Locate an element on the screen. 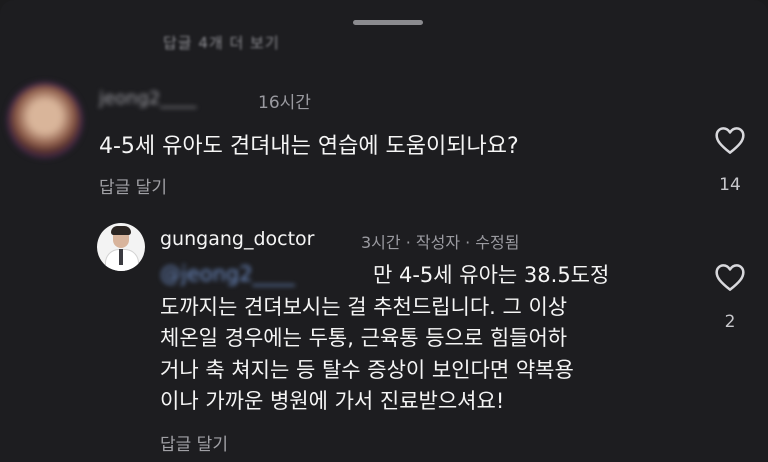 The height and width of the screenshot is (462, 768). reply-text-line: 만 4-5세 유아는 38.5도정 is located at coordinates (491, 275).